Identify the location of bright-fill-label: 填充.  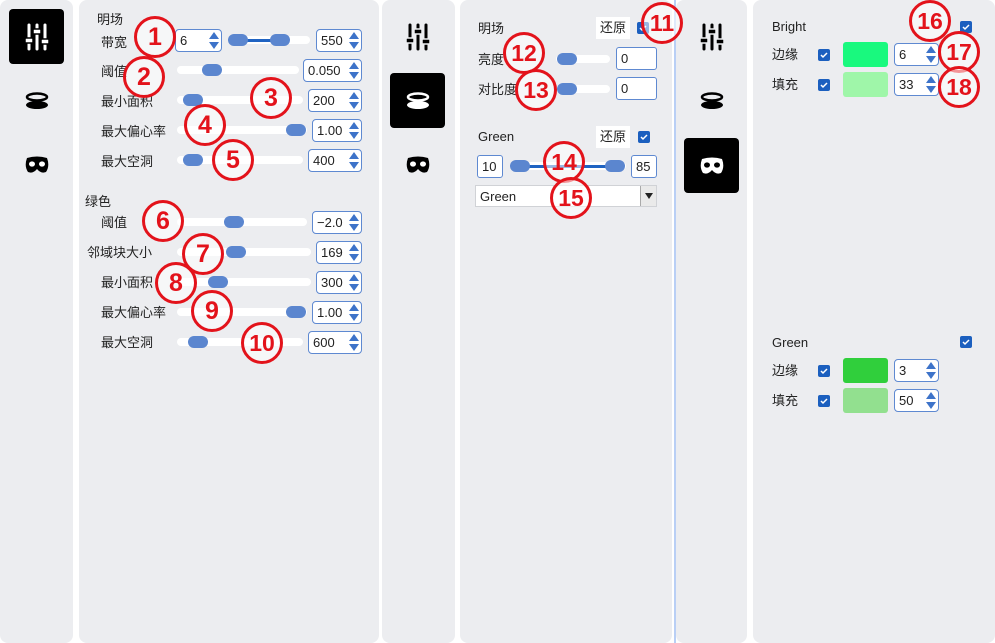
(785, 84).